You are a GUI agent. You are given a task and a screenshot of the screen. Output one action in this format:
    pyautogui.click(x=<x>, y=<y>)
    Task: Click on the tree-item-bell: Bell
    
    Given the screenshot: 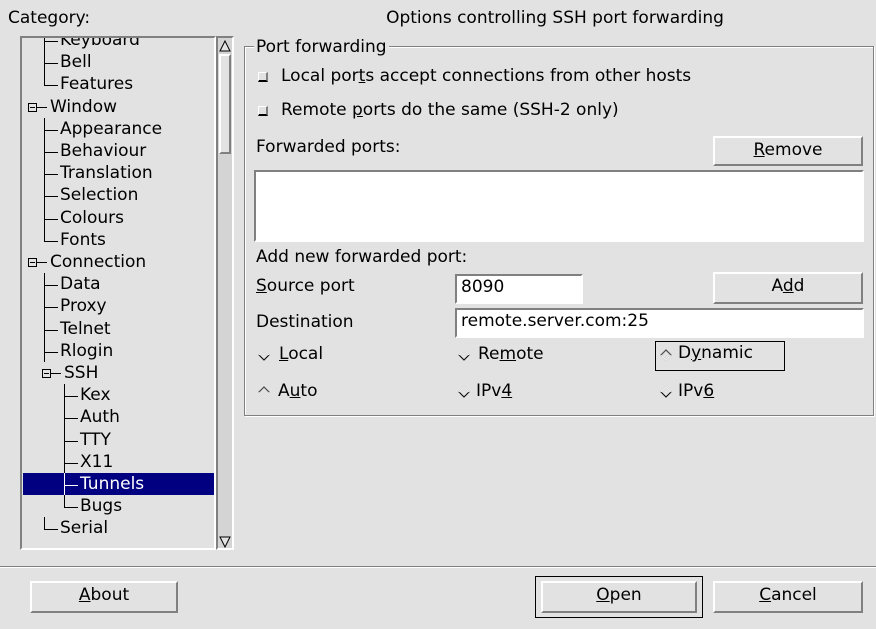 What is the action you would take?
    pyautogui.click(x=76, y=62)
    